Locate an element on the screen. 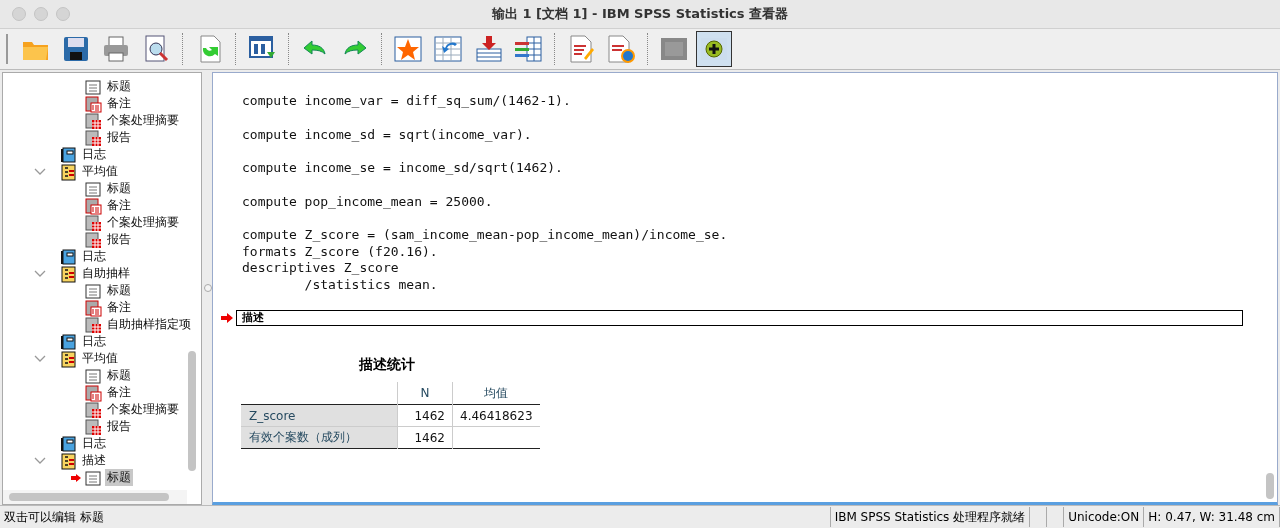  table-title: 描述统计 is located at coordinates (387, 365).